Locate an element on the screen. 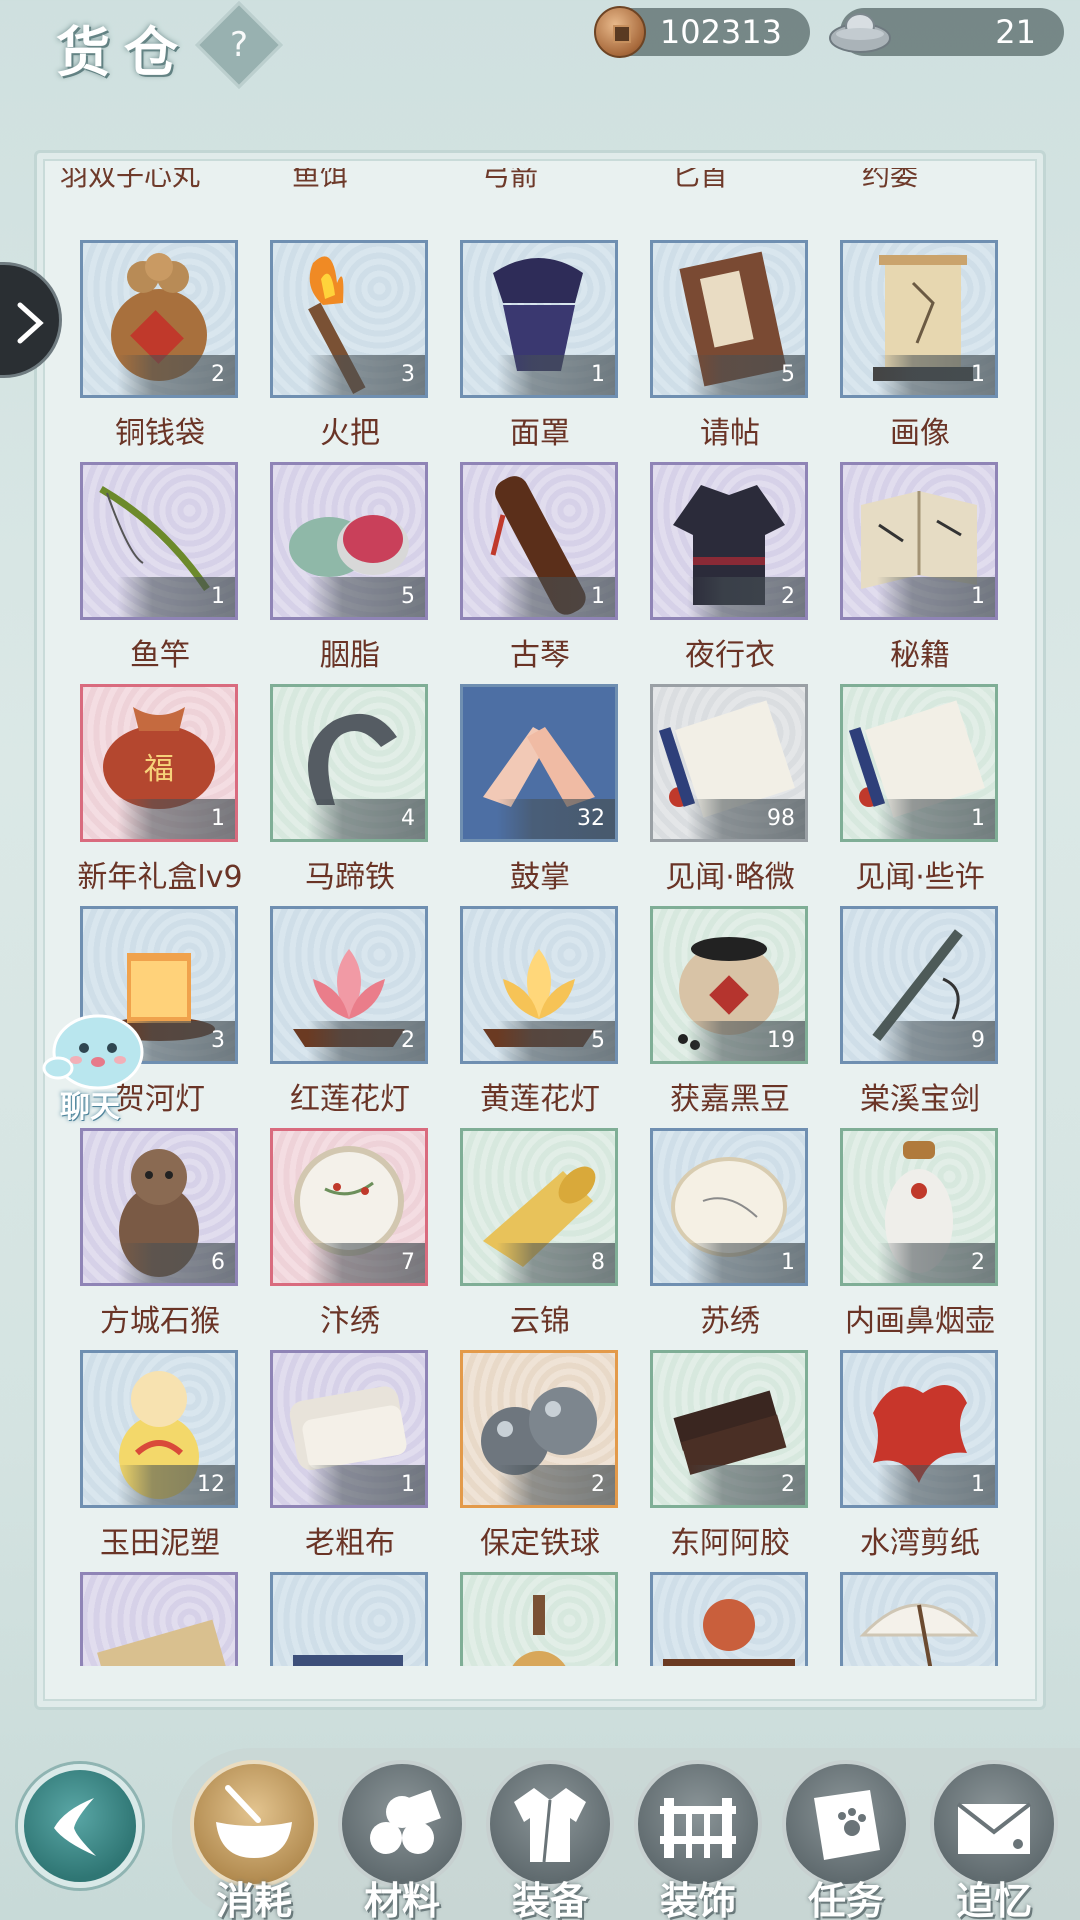  tab-equipment: 装备 is located at coordinates (550, 1840).